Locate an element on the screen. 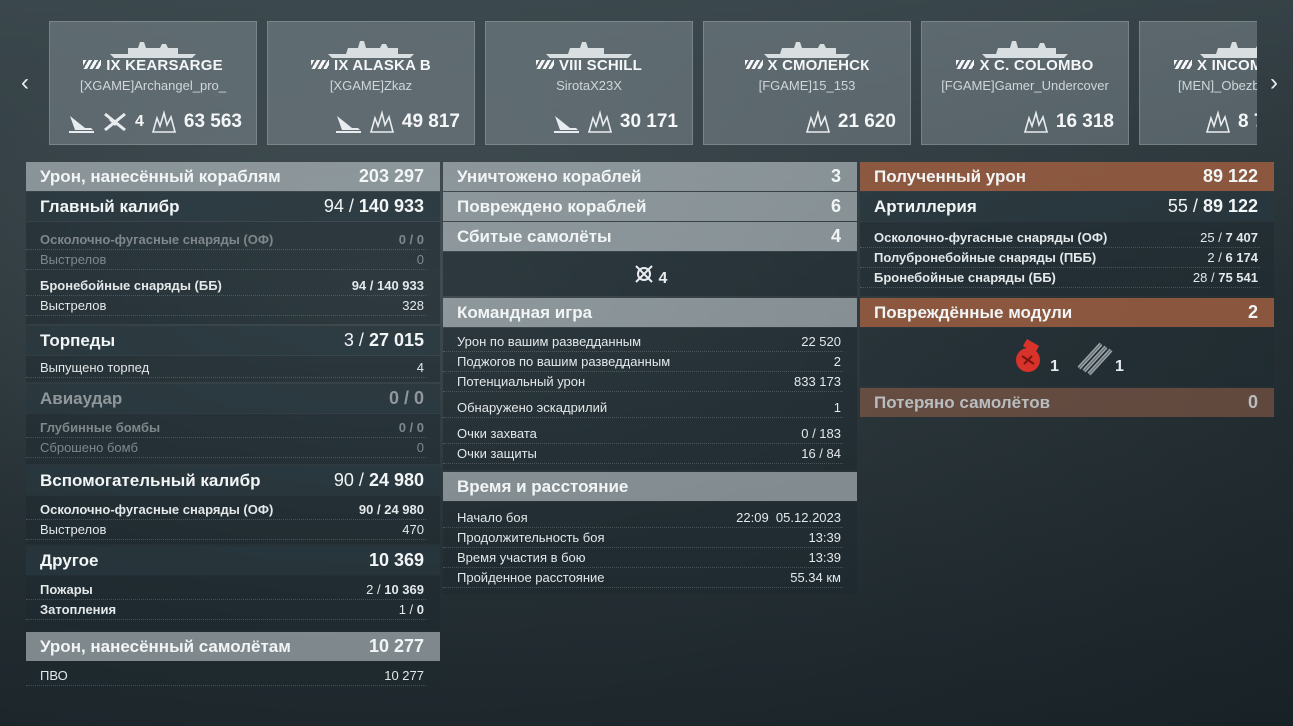  air-strike-header: Авиаудар 0 / 0 is located at coordinates (233, 398).